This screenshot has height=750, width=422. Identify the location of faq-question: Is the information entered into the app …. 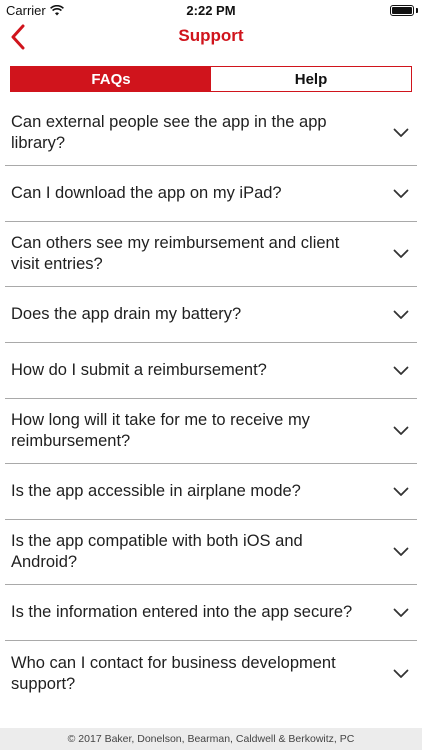
(182, 612).